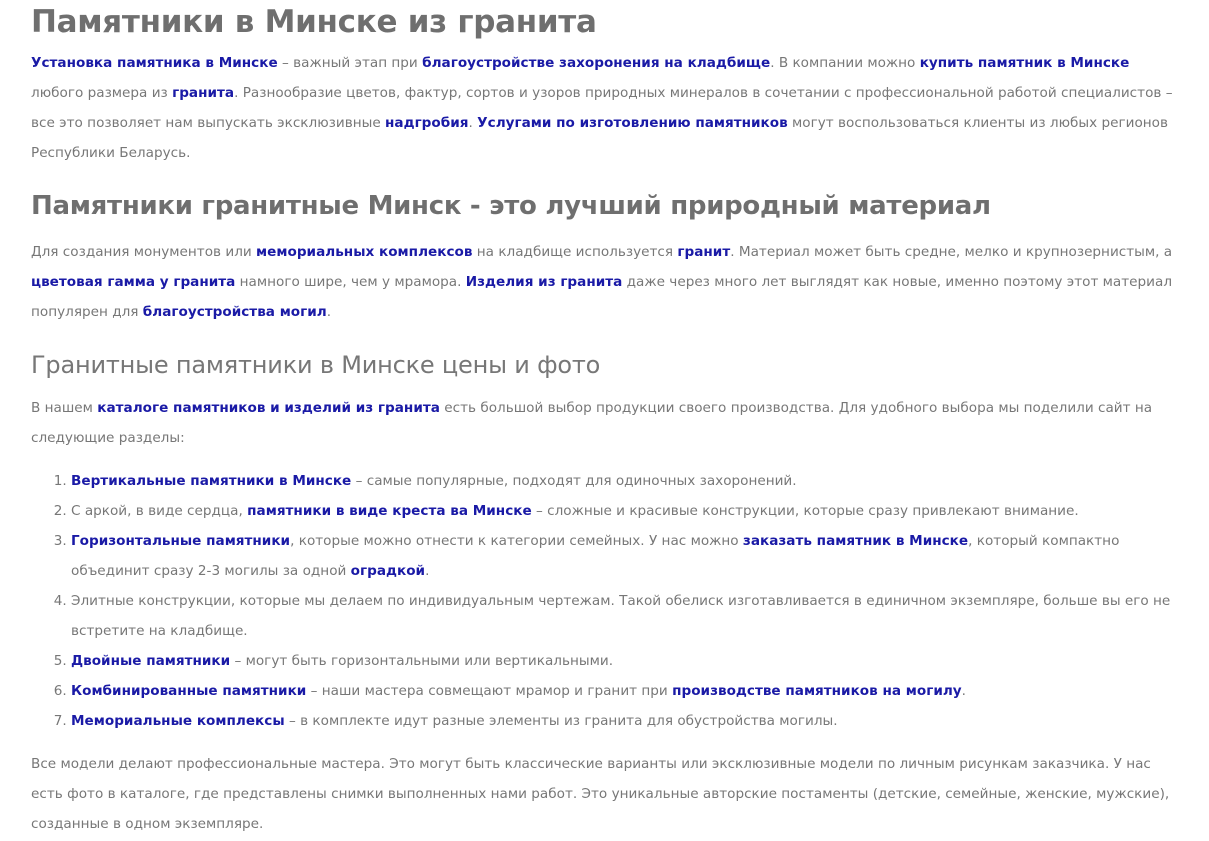 The width and height of the screenshot is (1209, 841). What do you see at coordinates (364, 252) in the screenshot?
I see `link-memorial-complexes: мемориальных комплексов` at bounding box center [364, 252].